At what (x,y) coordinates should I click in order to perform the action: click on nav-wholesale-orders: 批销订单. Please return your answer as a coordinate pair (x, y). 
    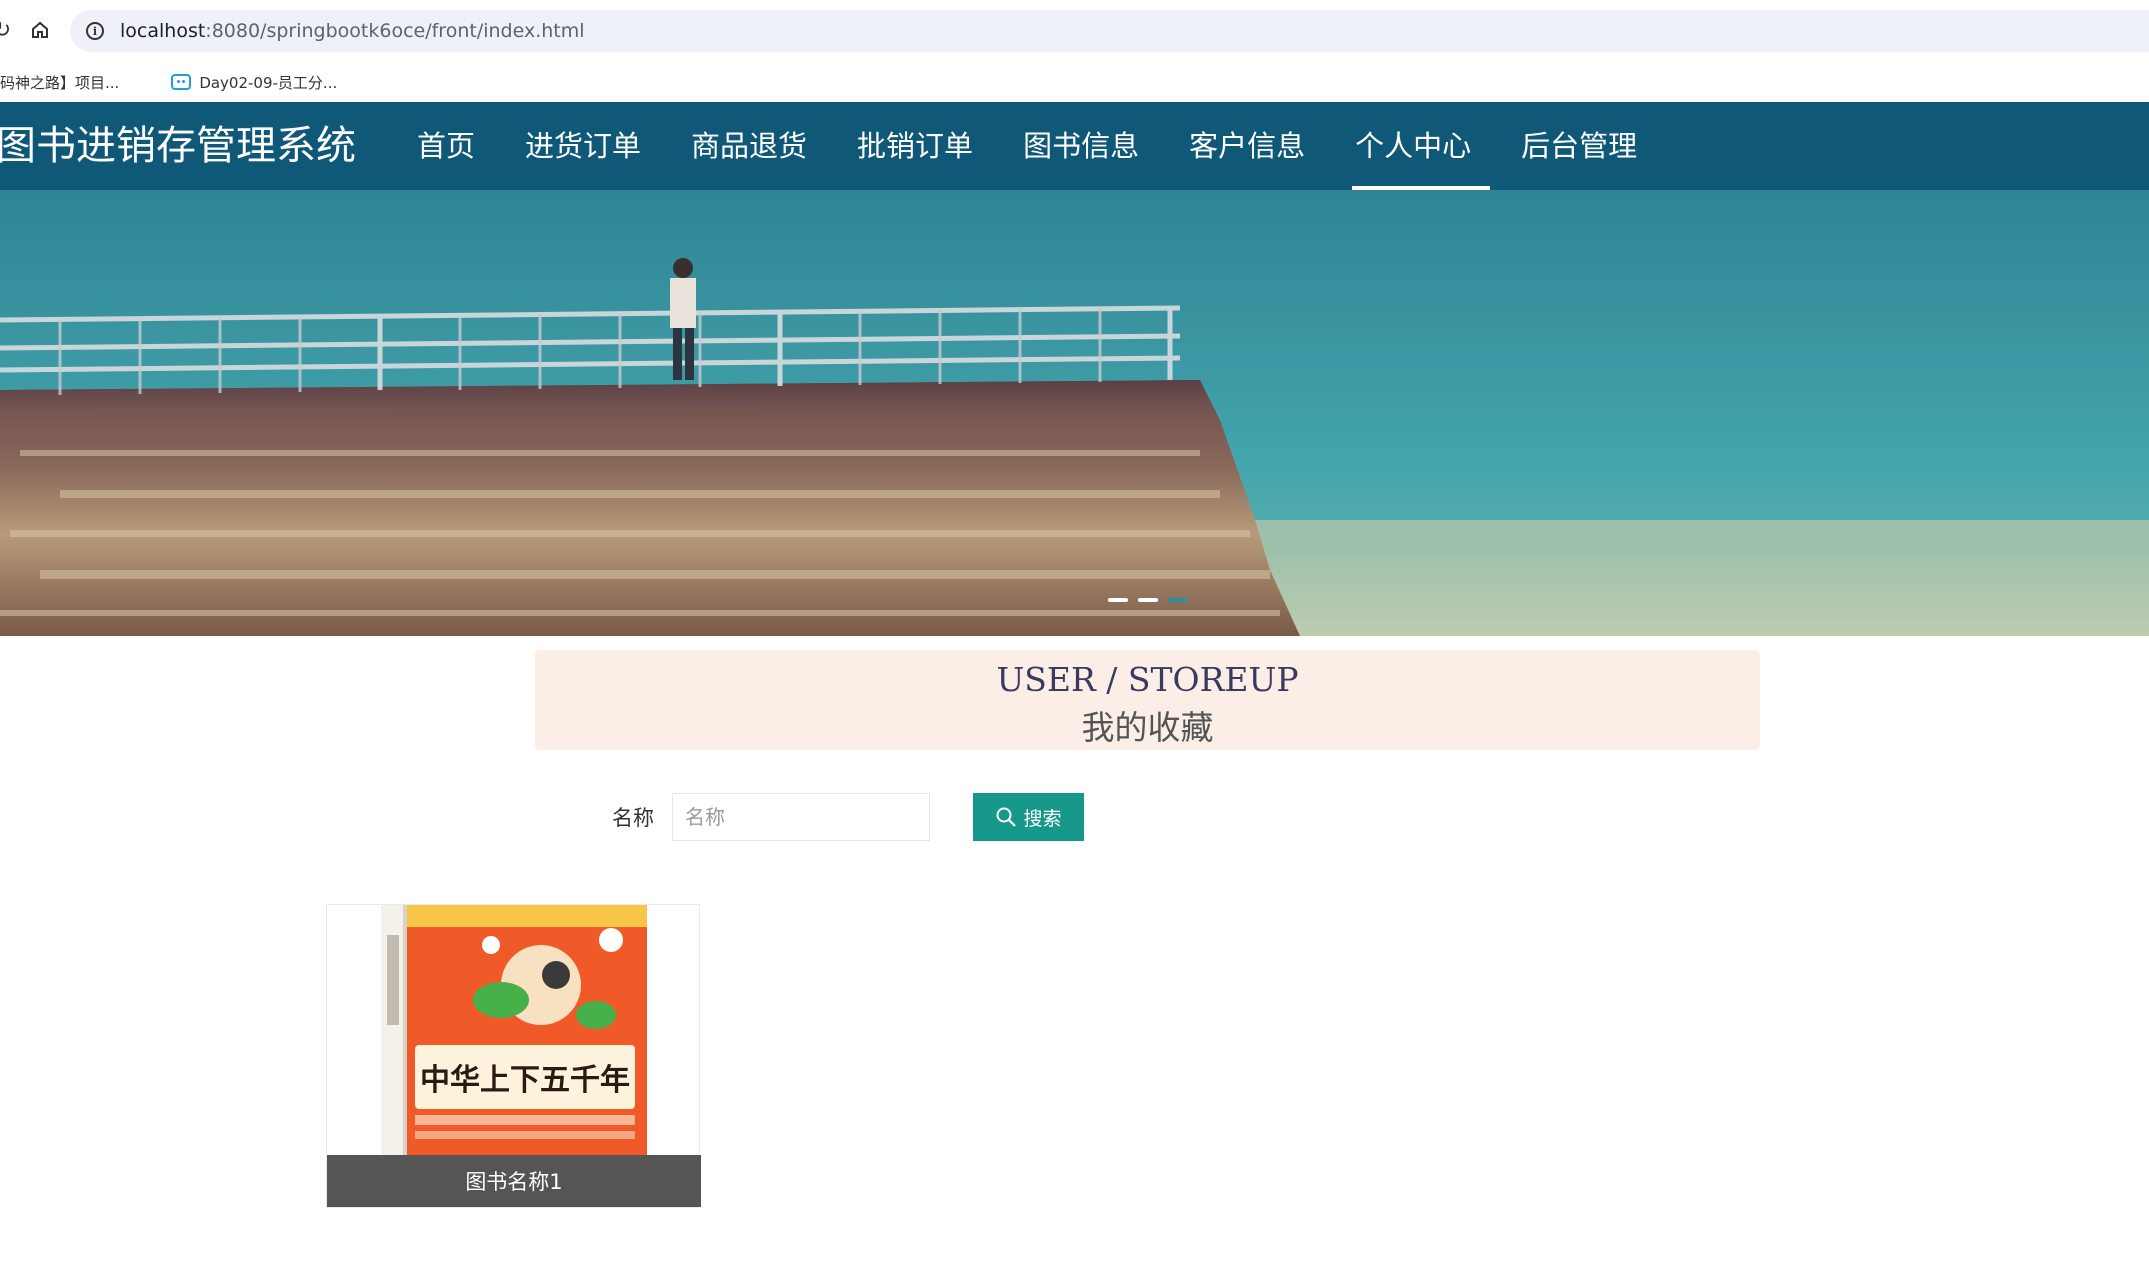
    Looking at the image, I should click on (915, 146).